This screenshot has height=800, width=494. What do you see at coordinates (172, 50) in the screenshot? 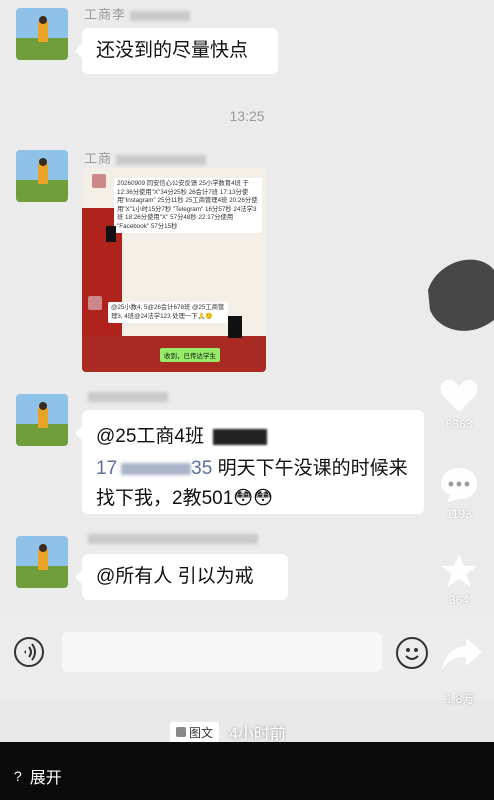
I see `message-text: 还没到的尽量快点` at bounding box center [172, 50].